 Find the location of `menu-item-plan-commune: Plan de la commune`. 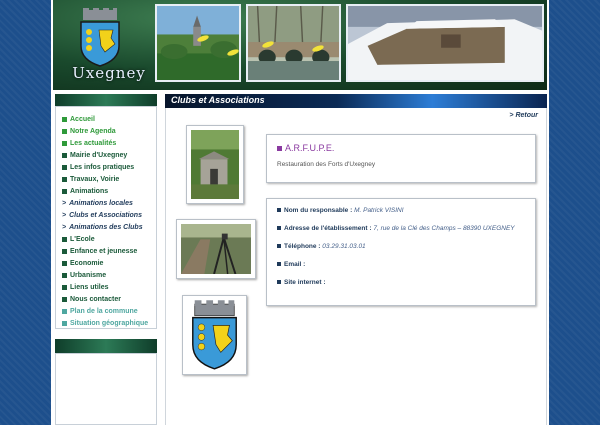

menu-item-plan-commune: Plan de la commune is located at coordinates (109, 311).